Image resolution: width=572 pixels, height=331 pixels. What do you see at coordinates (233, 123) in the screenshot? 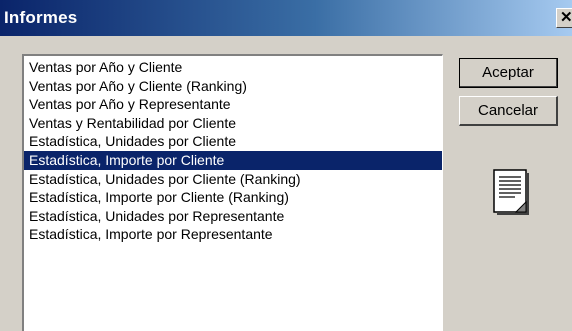
I see `report-list-item: Ventas y Rentabilidad por Cliente` at bounding box center [233, 123].